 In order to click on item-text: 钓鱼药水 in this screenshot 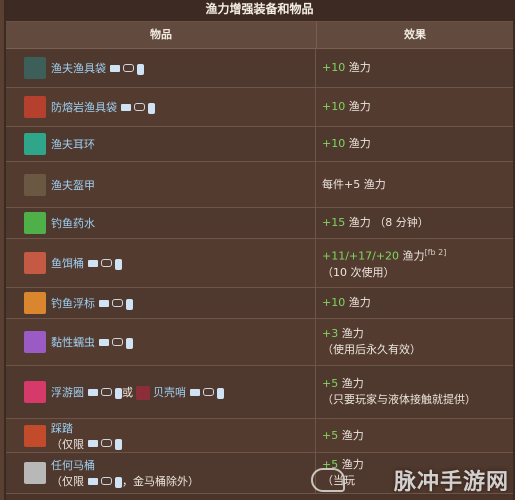, I will do `click(73, 223)`.